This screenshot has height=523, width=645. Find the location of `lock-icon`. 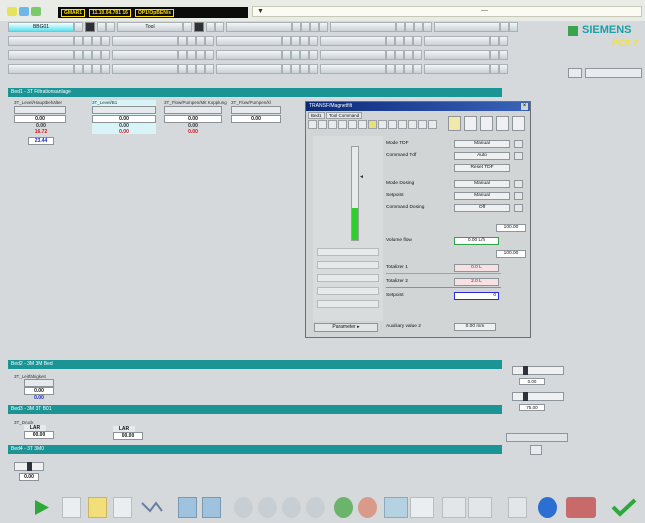

lock-icon is located at coordinates (372, 124).